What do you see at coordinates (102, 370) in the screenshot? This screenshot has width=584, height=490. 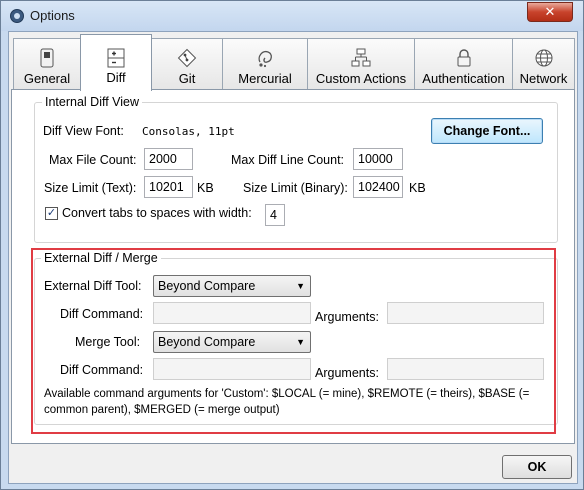 I see `merge-command-label: Diff Command:` at bounding box center [102, 370].